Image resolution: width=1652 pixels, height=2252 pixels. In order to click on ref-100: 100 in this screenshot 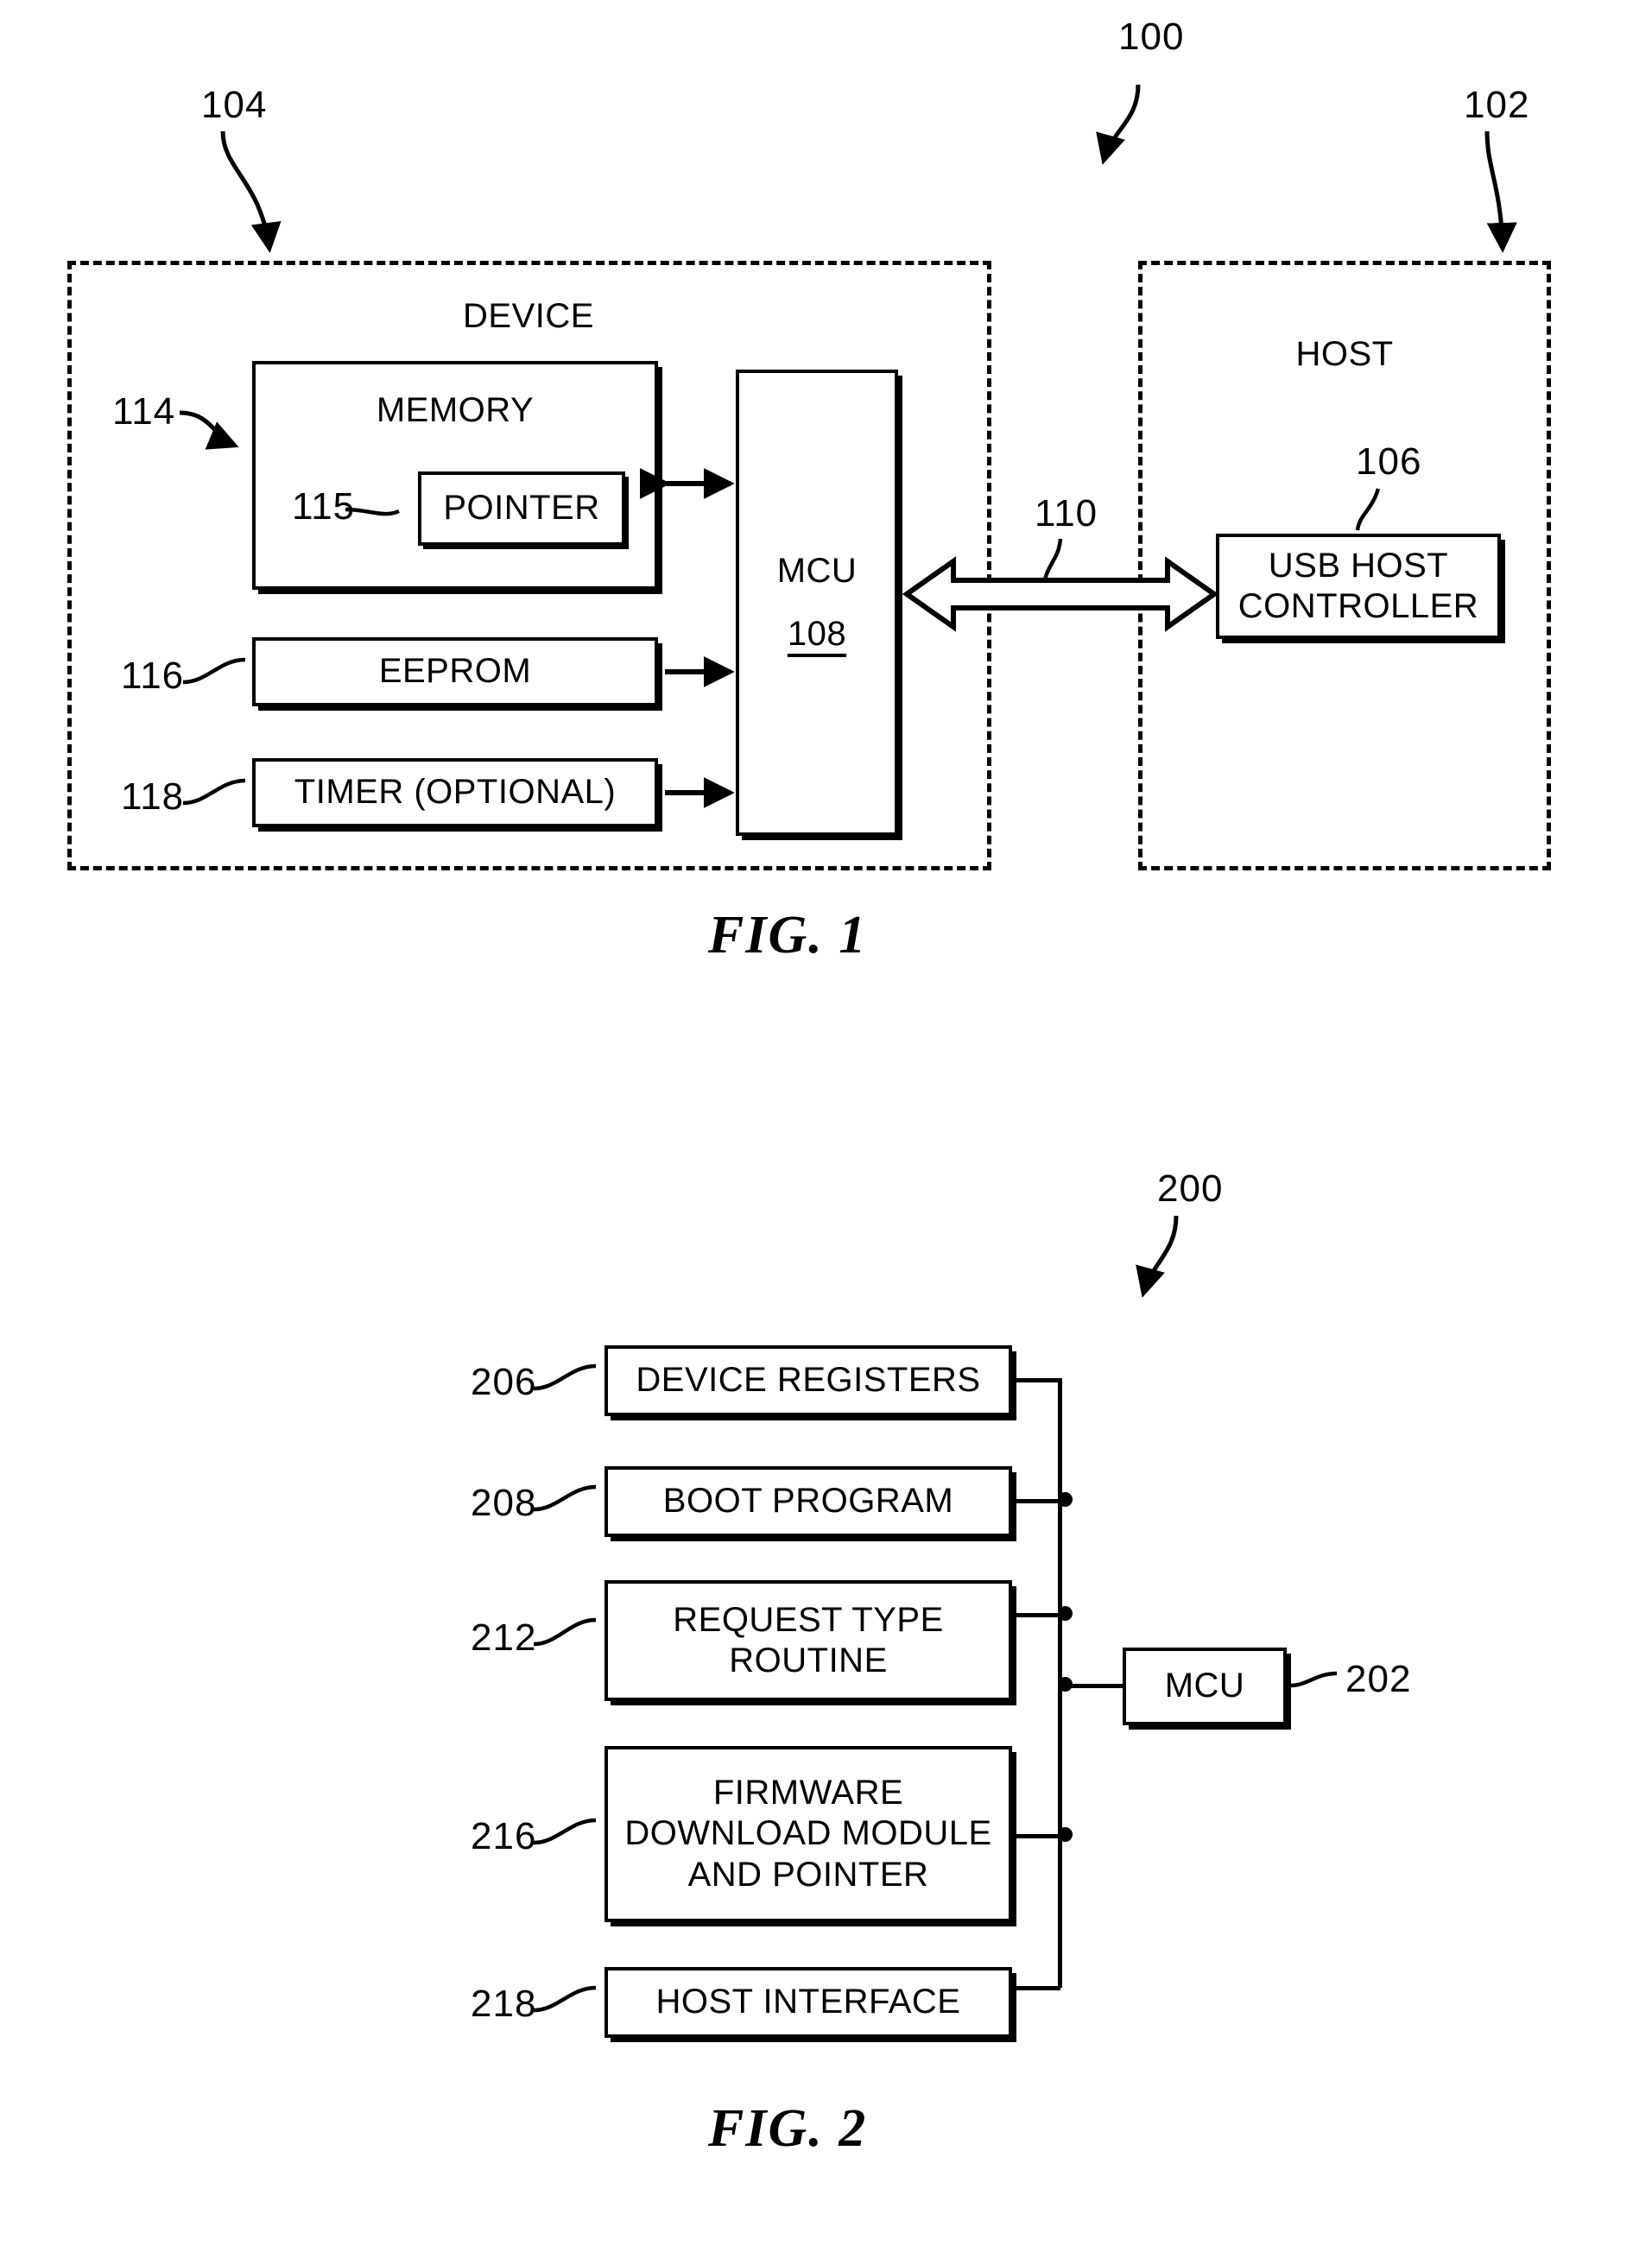, I will do `click(1151, 37)`.